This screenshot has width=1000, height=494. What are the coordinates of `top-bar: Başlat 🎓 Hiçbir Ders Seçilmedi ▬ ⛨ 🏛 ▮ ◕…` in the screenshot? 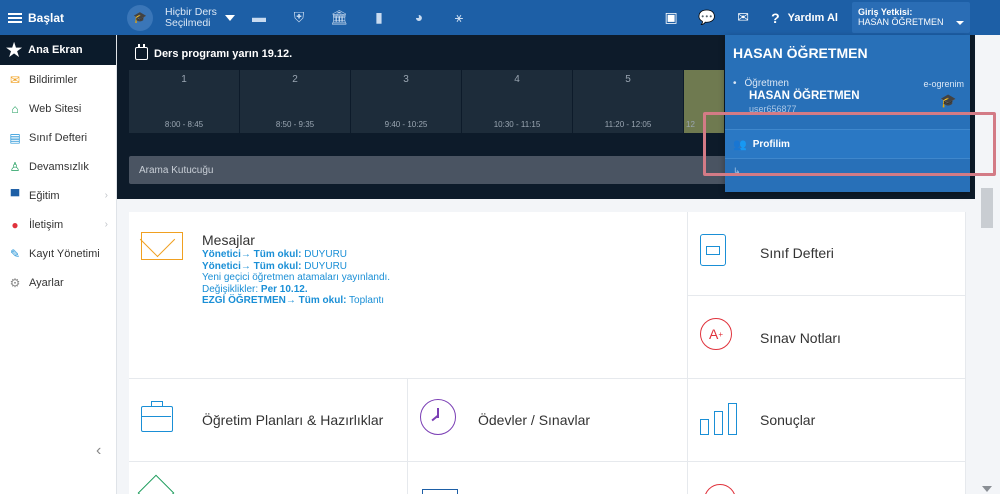 It's located at (500, 17).